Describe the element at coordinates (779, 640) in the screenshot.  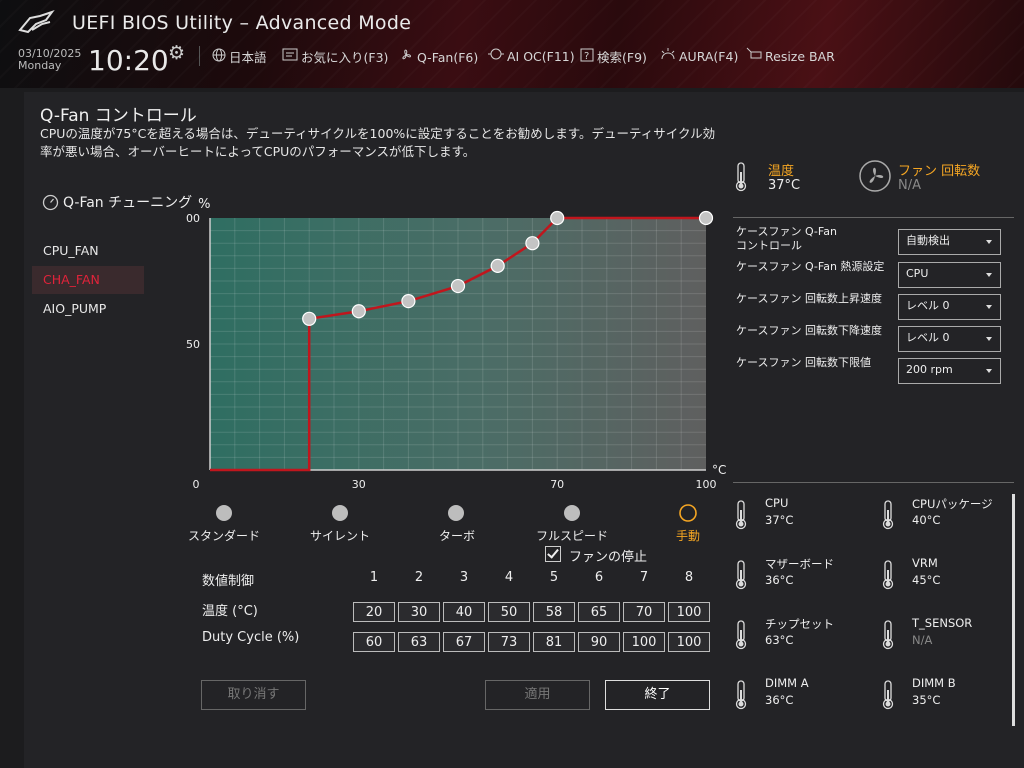
I see `monitor-value: 63°C` at that location.